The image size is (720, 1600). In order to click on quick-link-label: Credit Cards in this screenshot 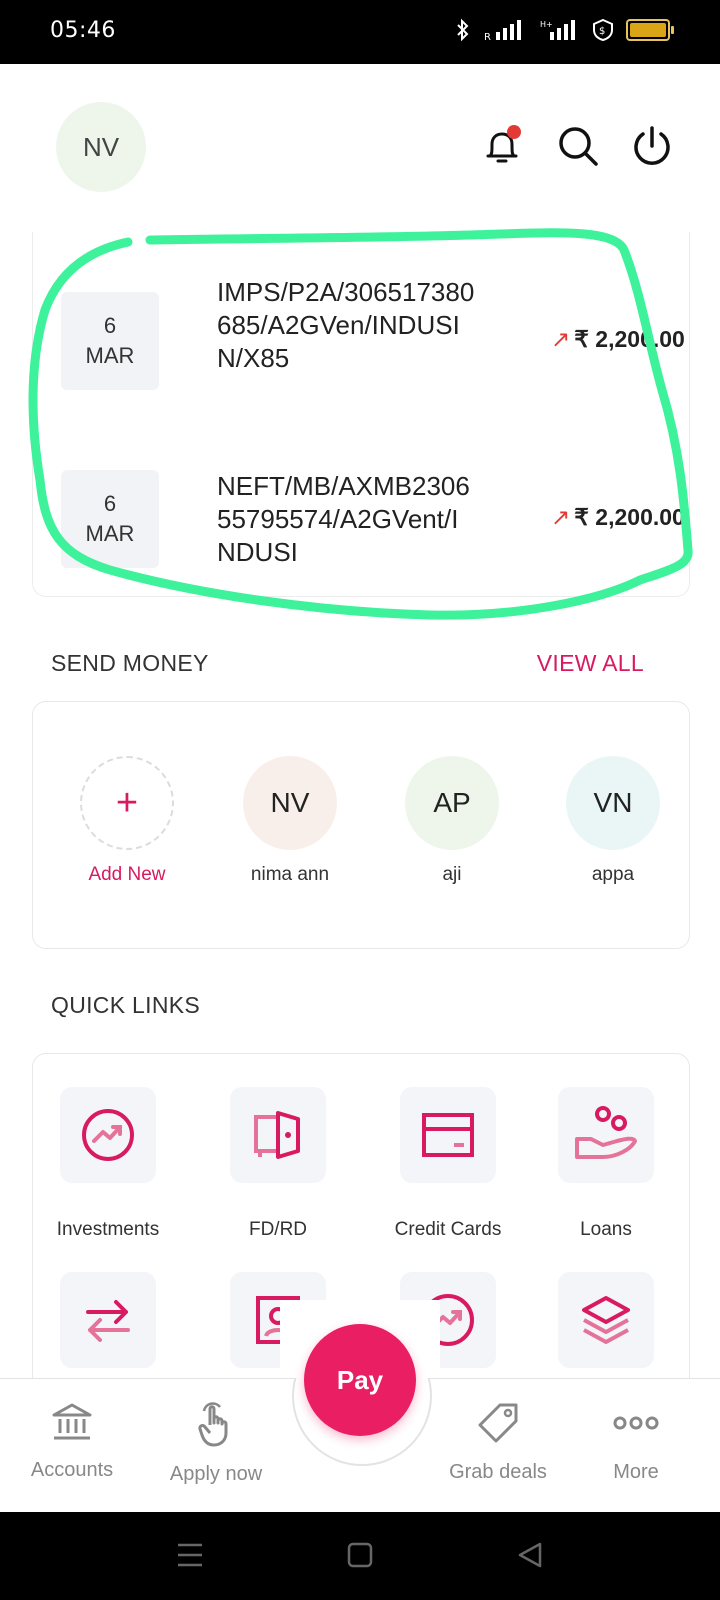, I will do `click(448, 1229)`.